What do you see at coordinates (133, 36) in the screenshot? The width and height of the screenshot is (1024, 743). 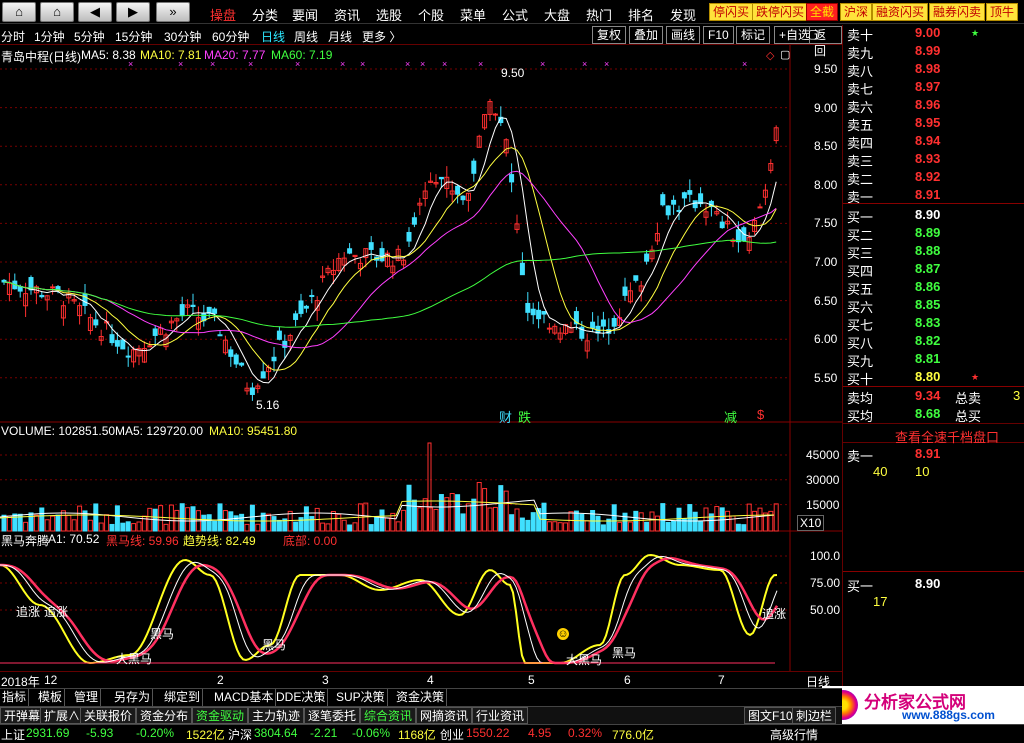 I see `period-tab: 15分钟` at bounding box center [133, 36].